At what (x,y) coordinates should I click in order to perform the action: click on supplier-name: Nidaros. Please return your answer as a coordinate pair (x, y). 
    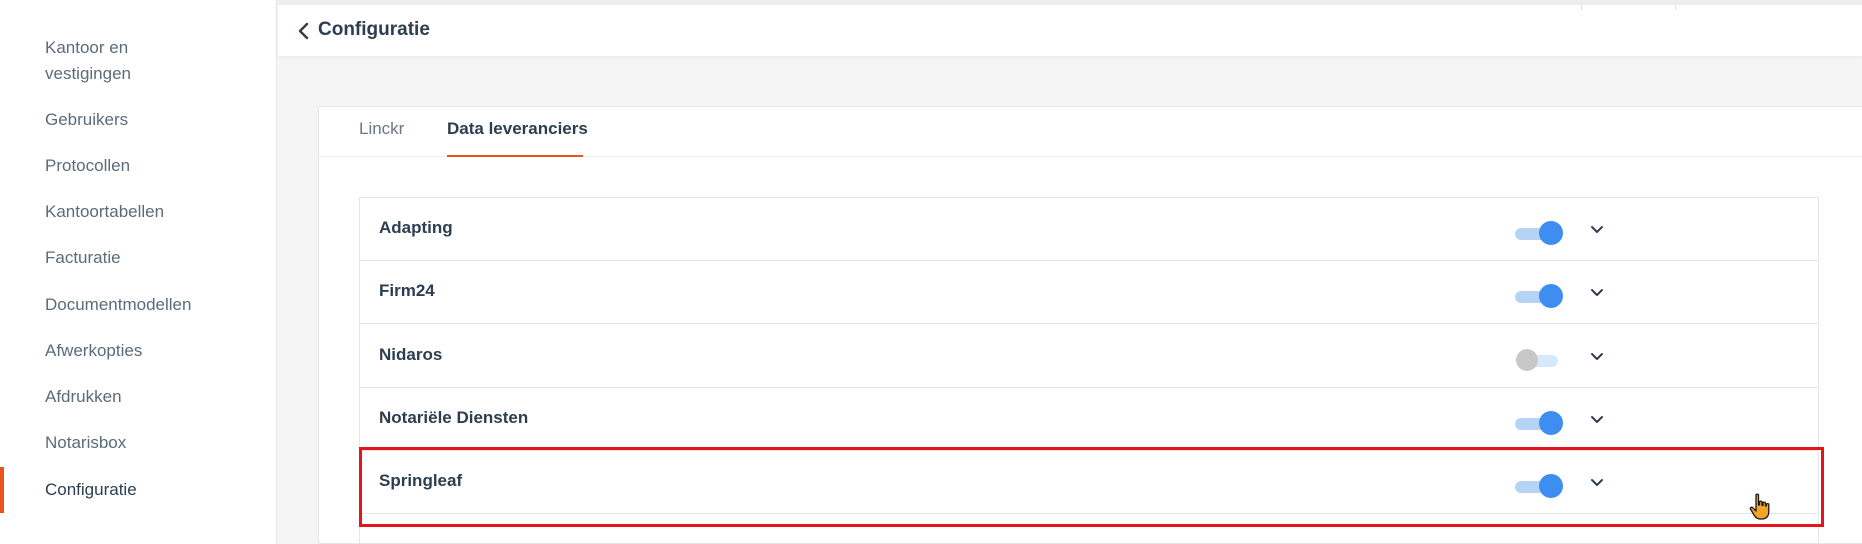
    Looking at the image, I should click on (411, 354).